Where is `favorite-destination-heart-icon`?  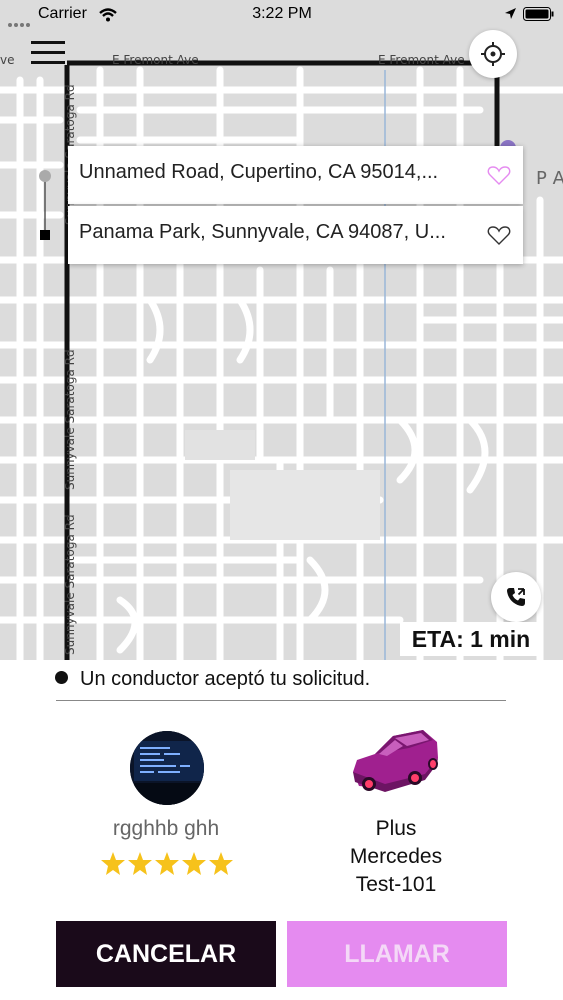
favorite-destination-heart-icon is located at coordinates (499, 235).